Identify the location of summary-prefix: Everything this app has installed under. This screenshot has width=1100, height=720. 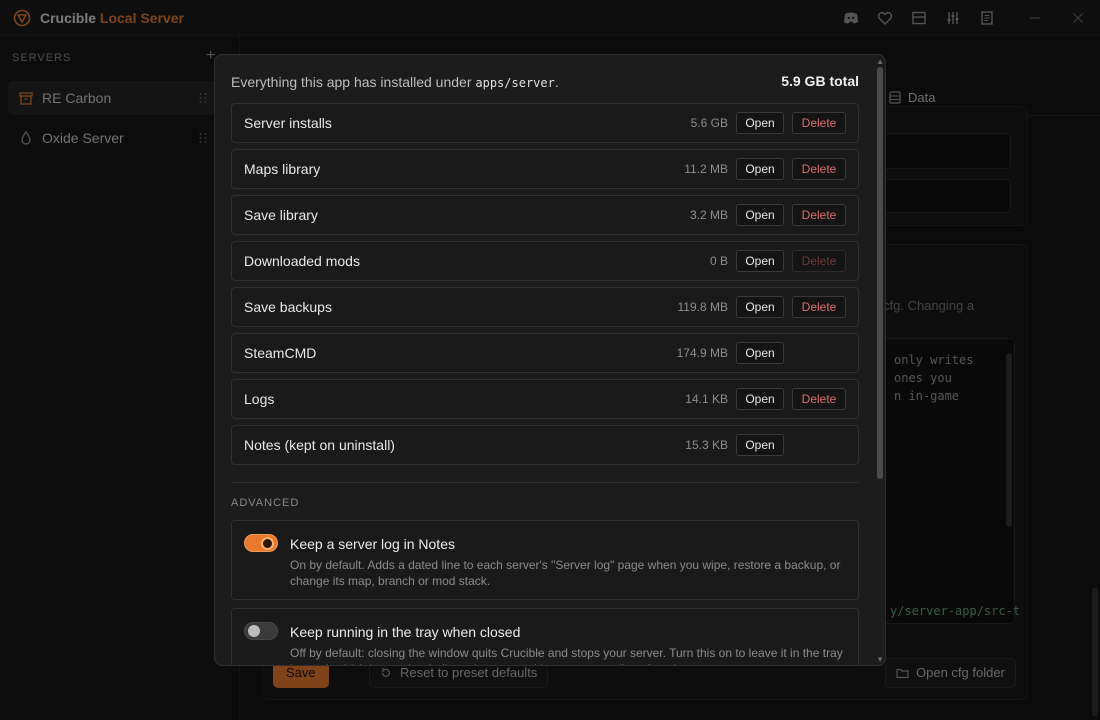
(353, 82).